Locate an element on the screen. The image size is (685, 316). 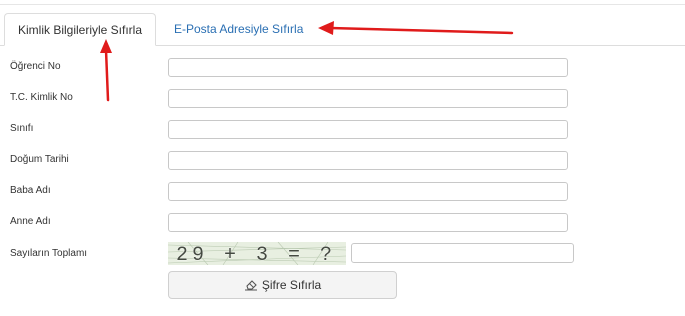
arrow-to-email-tab is located at coordinates (416, 28).